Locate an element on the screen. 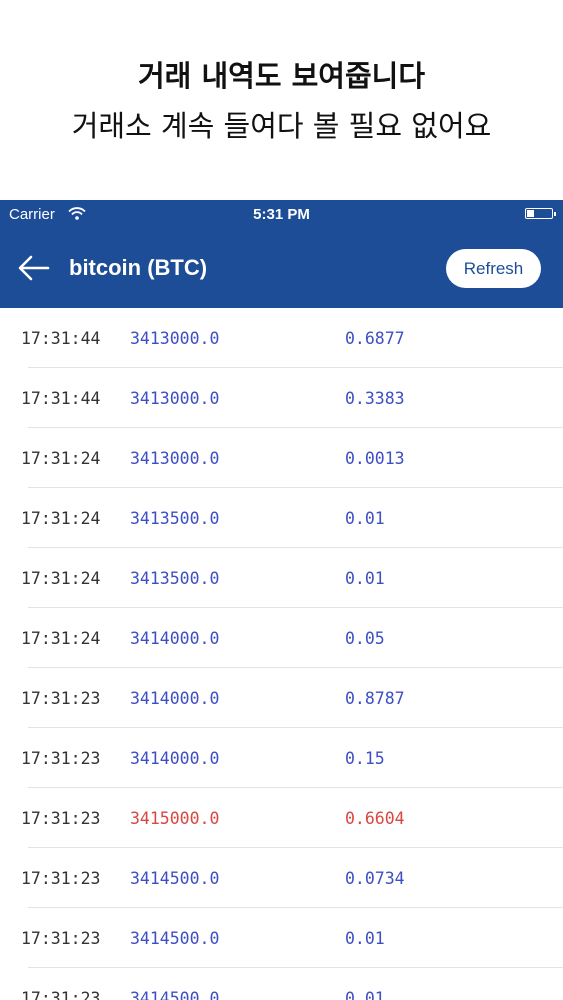 This screenshot has height=1000, width=563. status-time: 5:31 PM is located at coordinates (281, 214).